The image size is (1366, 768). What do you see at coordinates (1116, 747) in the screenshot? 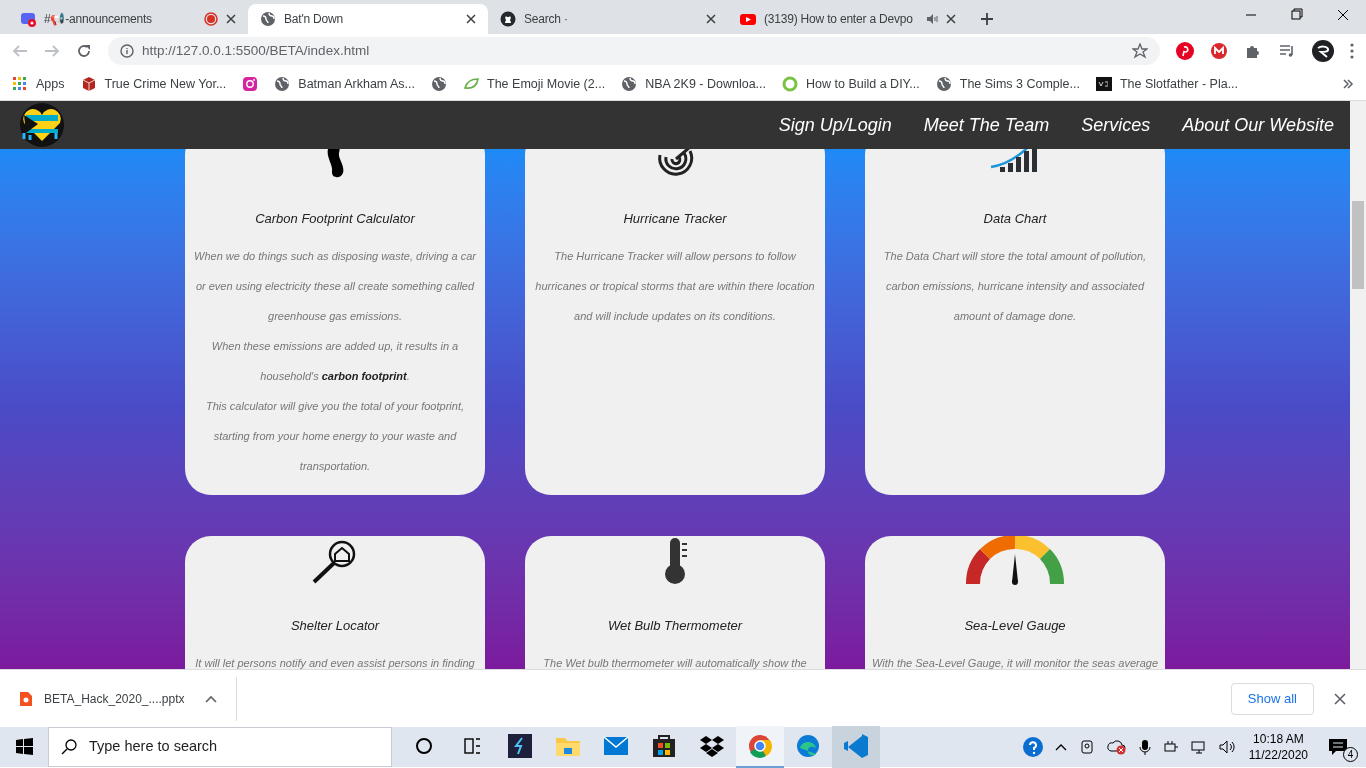
I see `cloud-error-icon` at bounding box center [1116, 747].